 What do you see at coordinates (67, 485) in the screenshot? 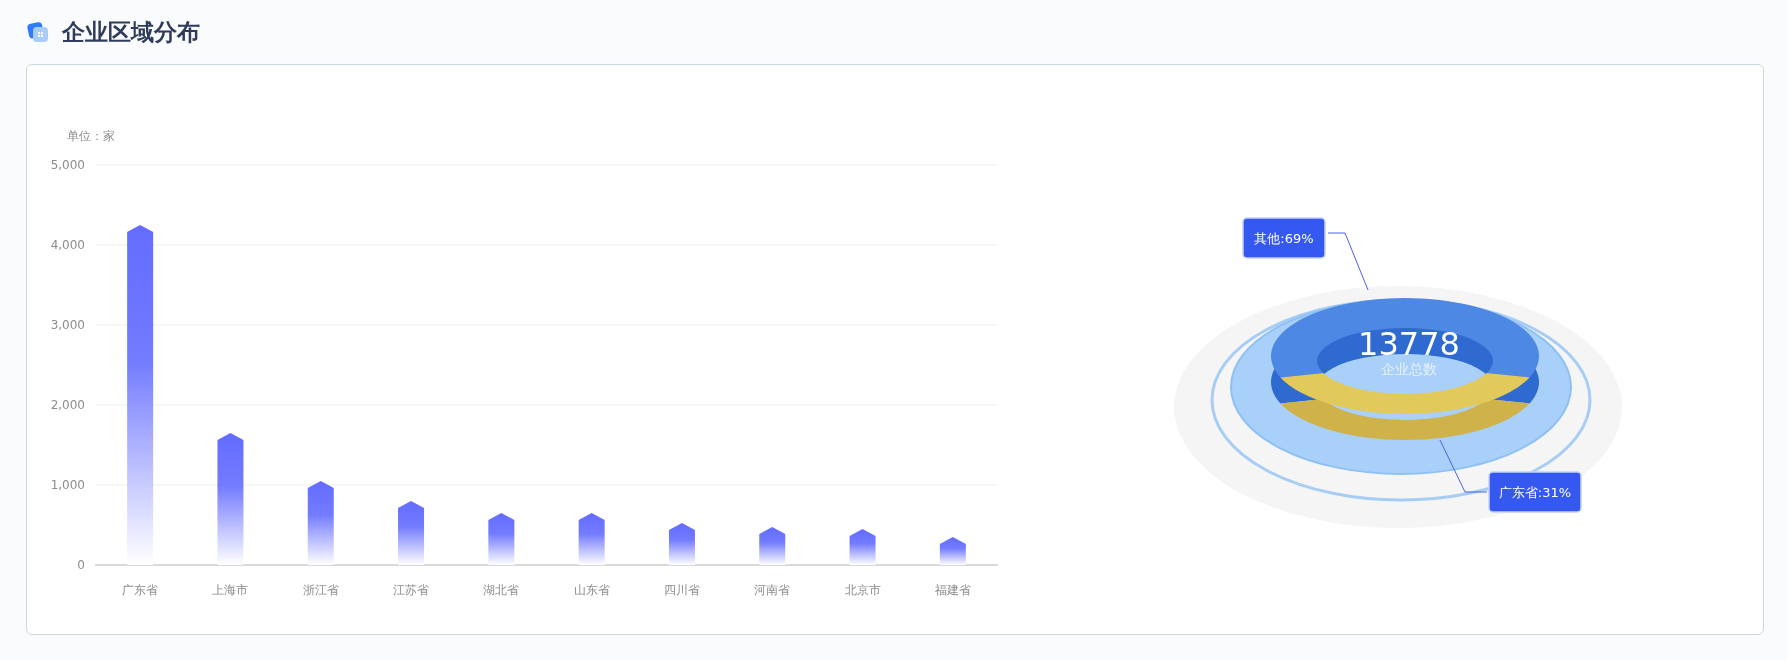
I see `y-tick-label: 1,000` at bounding box center [67, 485].